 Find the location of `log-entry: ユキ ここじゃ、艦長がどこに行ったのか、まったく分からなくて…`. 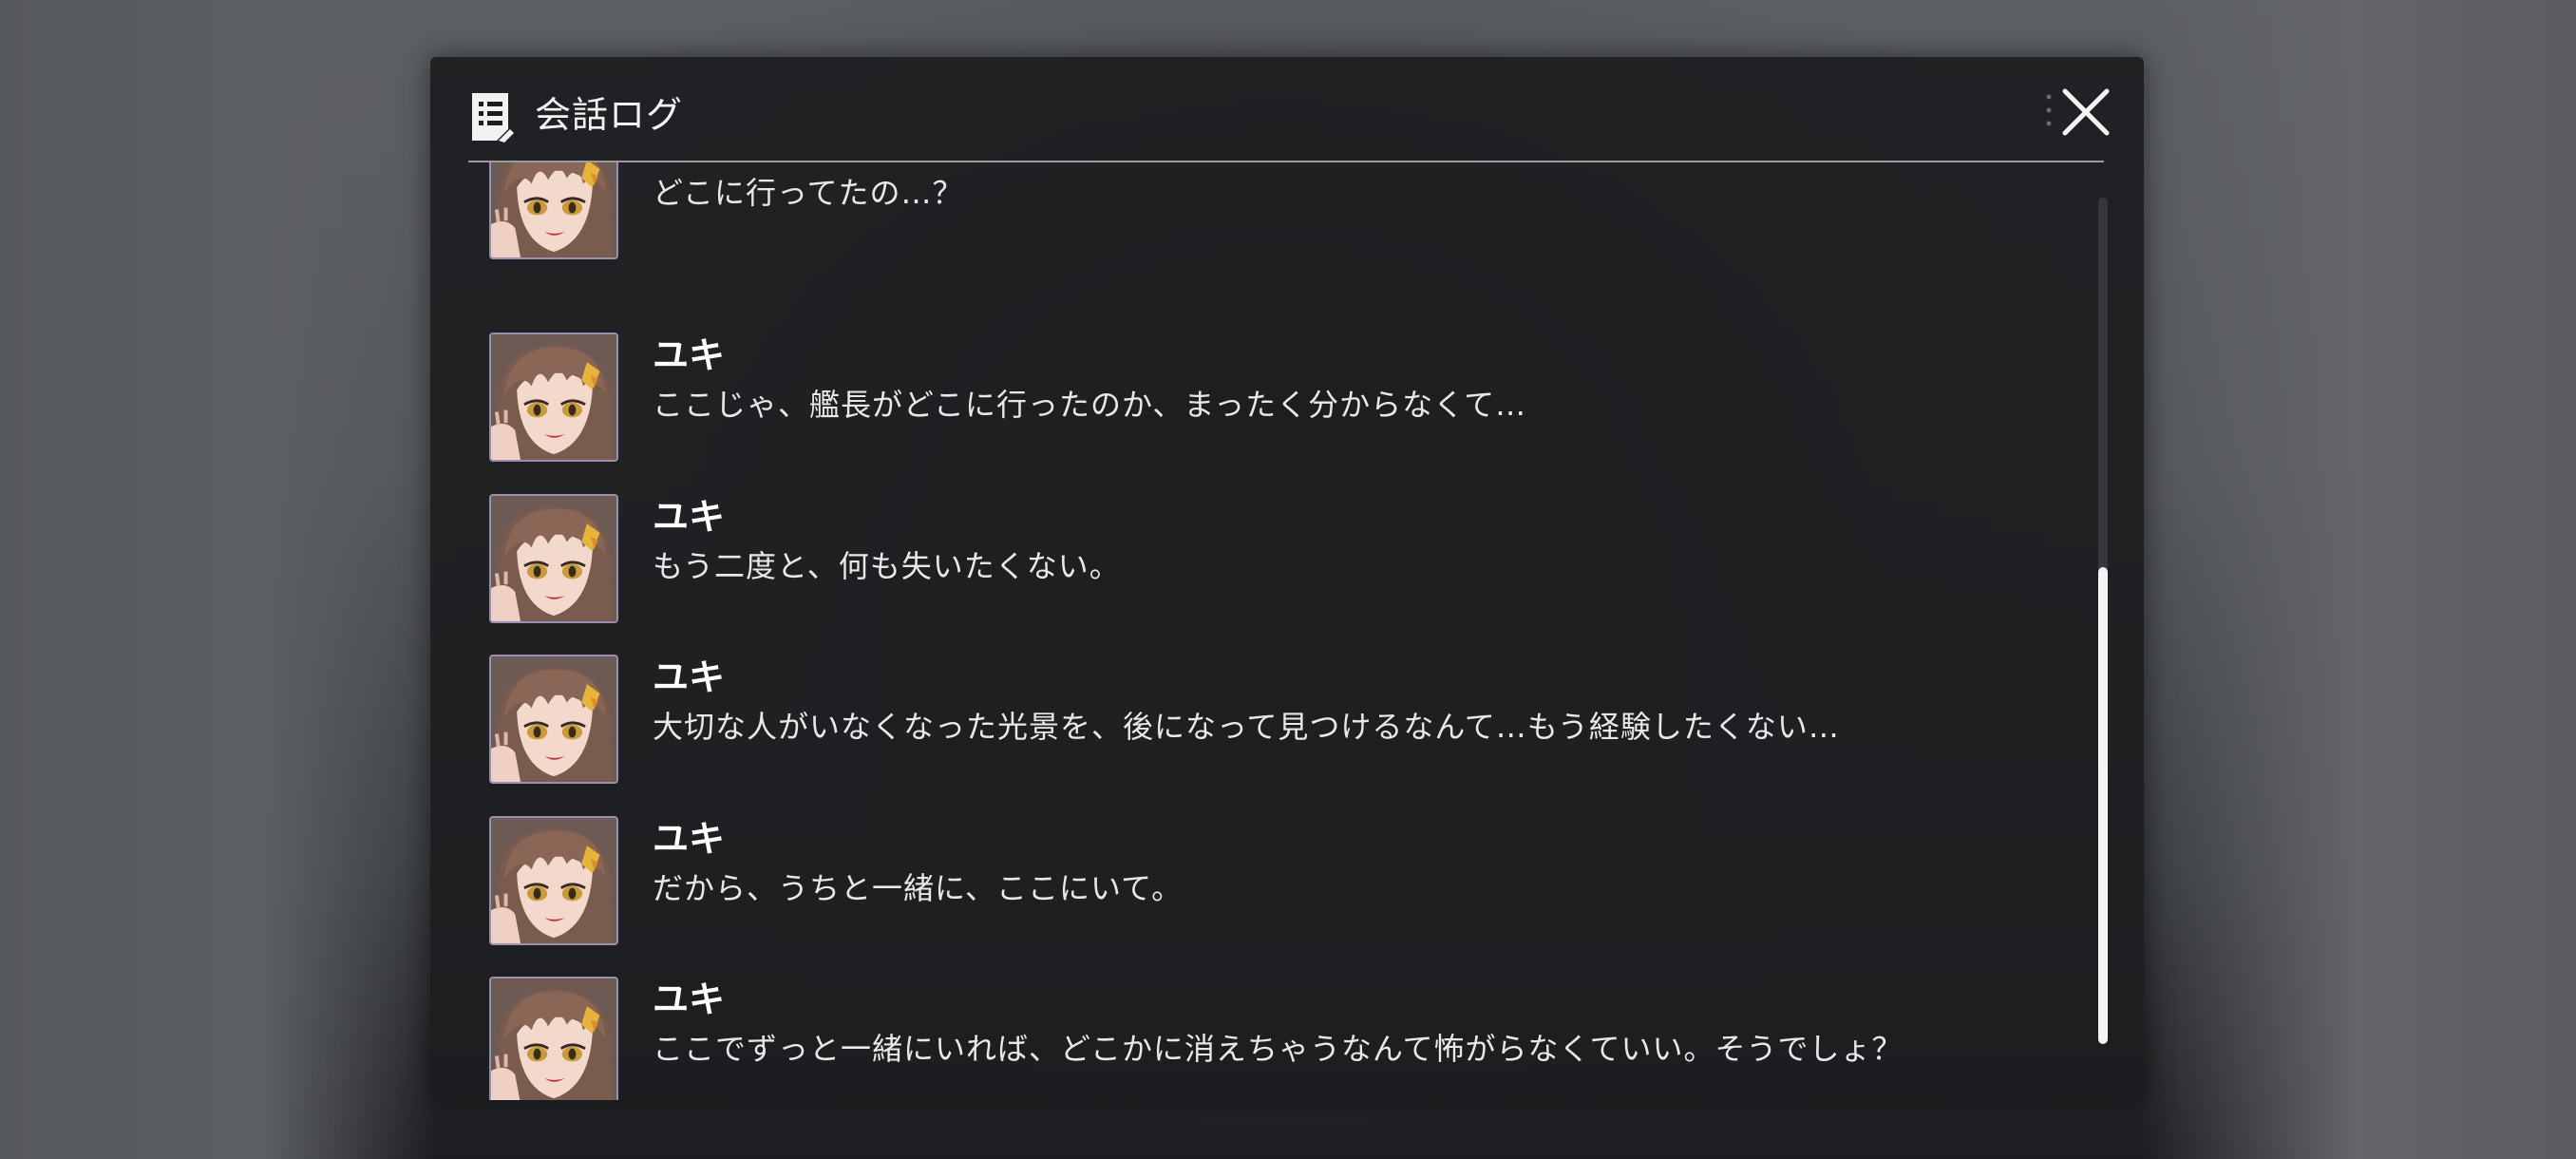

log-entry: ユキ ここじゃ、艦長がどこに行ったのか、まったく分からなくて… is located at coordinates (1249, 399).